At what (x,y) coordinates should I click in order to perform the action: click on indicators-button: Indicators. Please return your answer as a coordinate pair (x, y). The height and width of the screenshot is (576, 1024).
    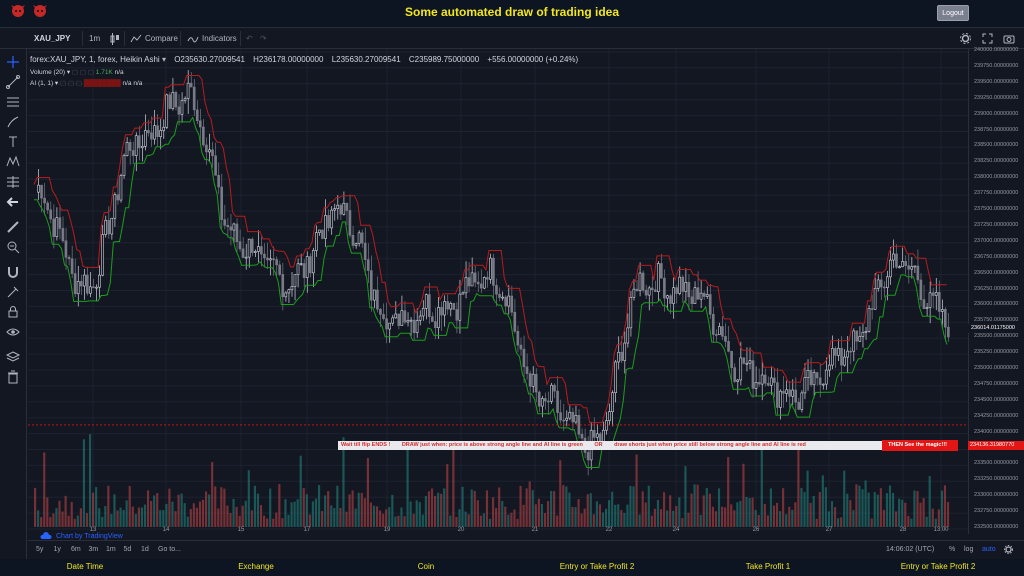
    Looking at the image, I should click on (212, 38).